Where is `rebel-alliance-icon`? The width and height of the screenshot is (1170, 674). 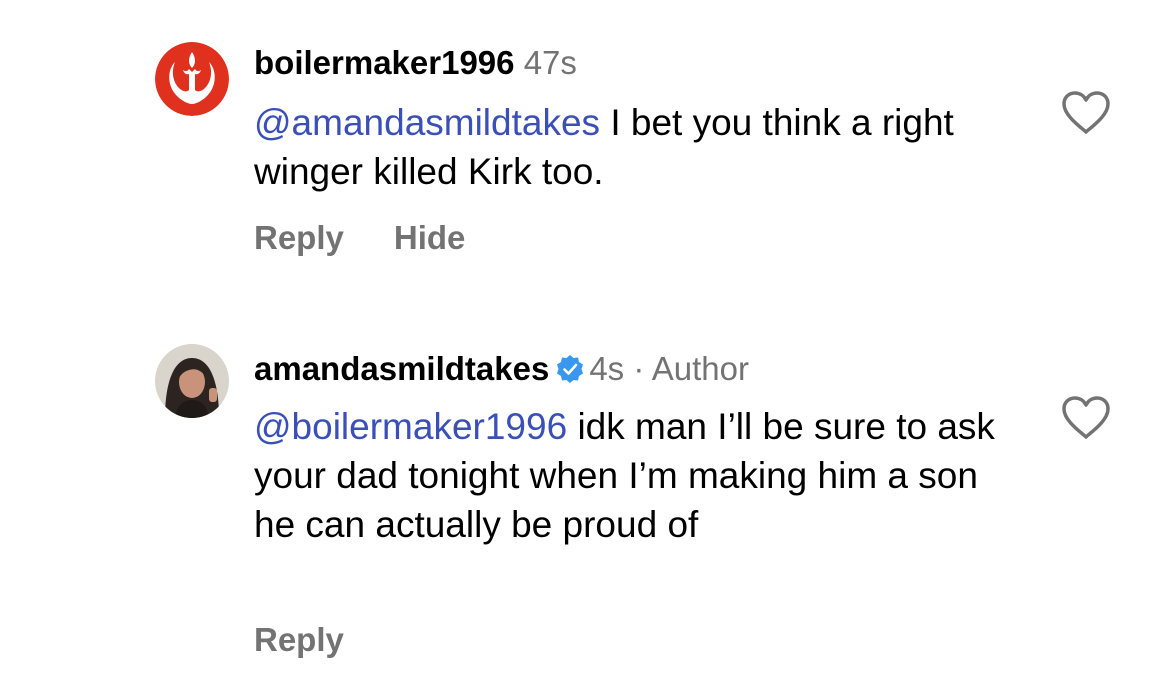 rebel-alliance-icon is located at coordinates (192, 79).